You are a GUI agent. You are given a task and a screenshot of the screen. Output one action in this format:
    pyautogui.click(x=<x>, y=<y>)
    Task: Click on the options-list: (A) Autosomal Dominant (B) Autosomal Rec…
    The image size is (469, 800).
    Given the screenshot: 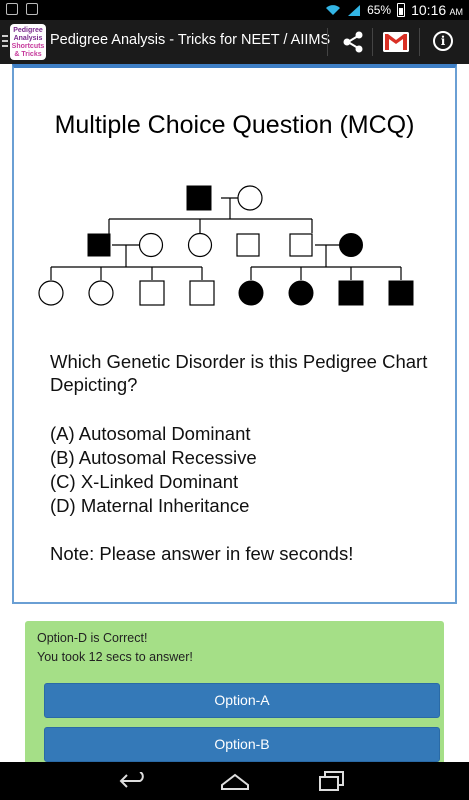 What is the action you would take?
    pyautogui.click(x=153, y=470)
    